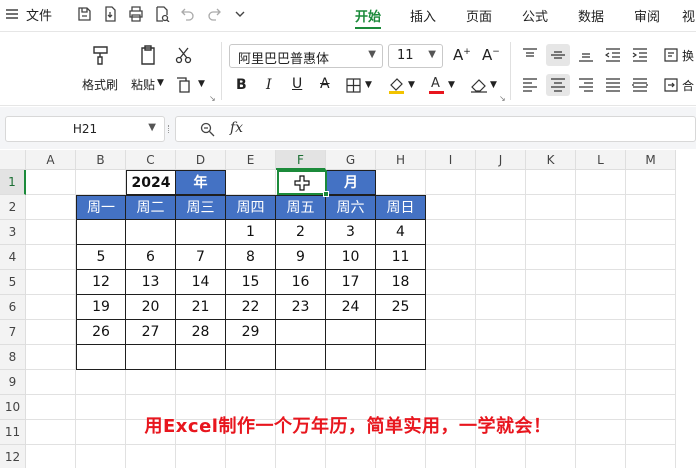  I want to click on print-icon, so click(136, 14).